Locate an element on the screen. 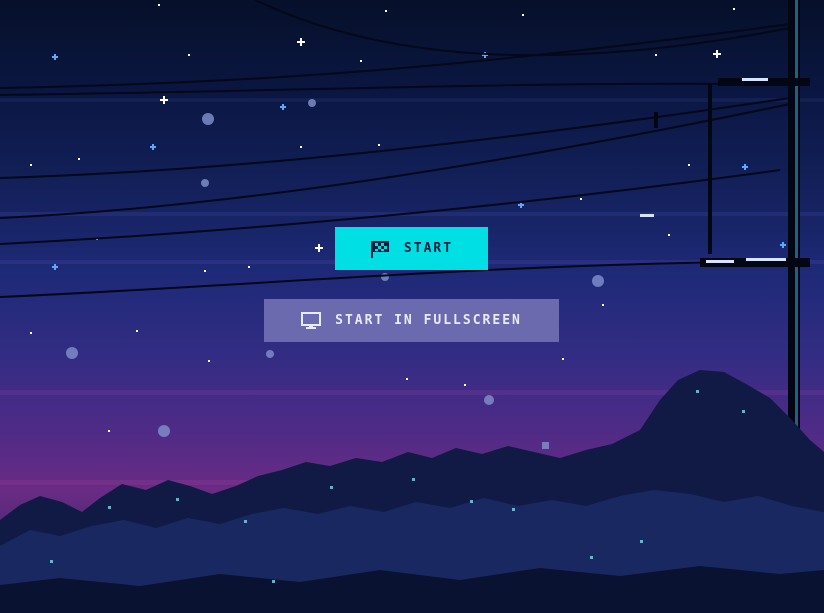 The height and width of the screenshot is (613, 824). start-button: Start is located at coordinates (411, 248).